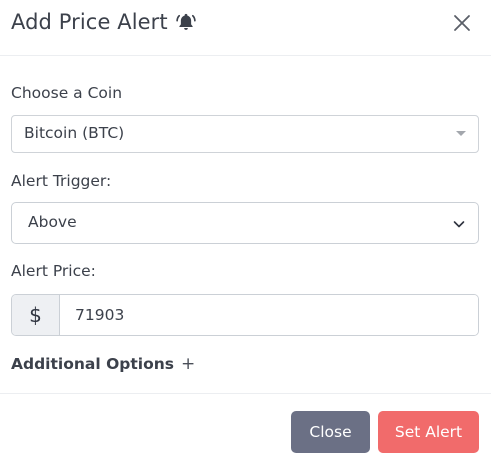 The image size is (491, 464). Describe the element at coordinates (462, 23) in the screenshot. I see `close-icon` at that location.